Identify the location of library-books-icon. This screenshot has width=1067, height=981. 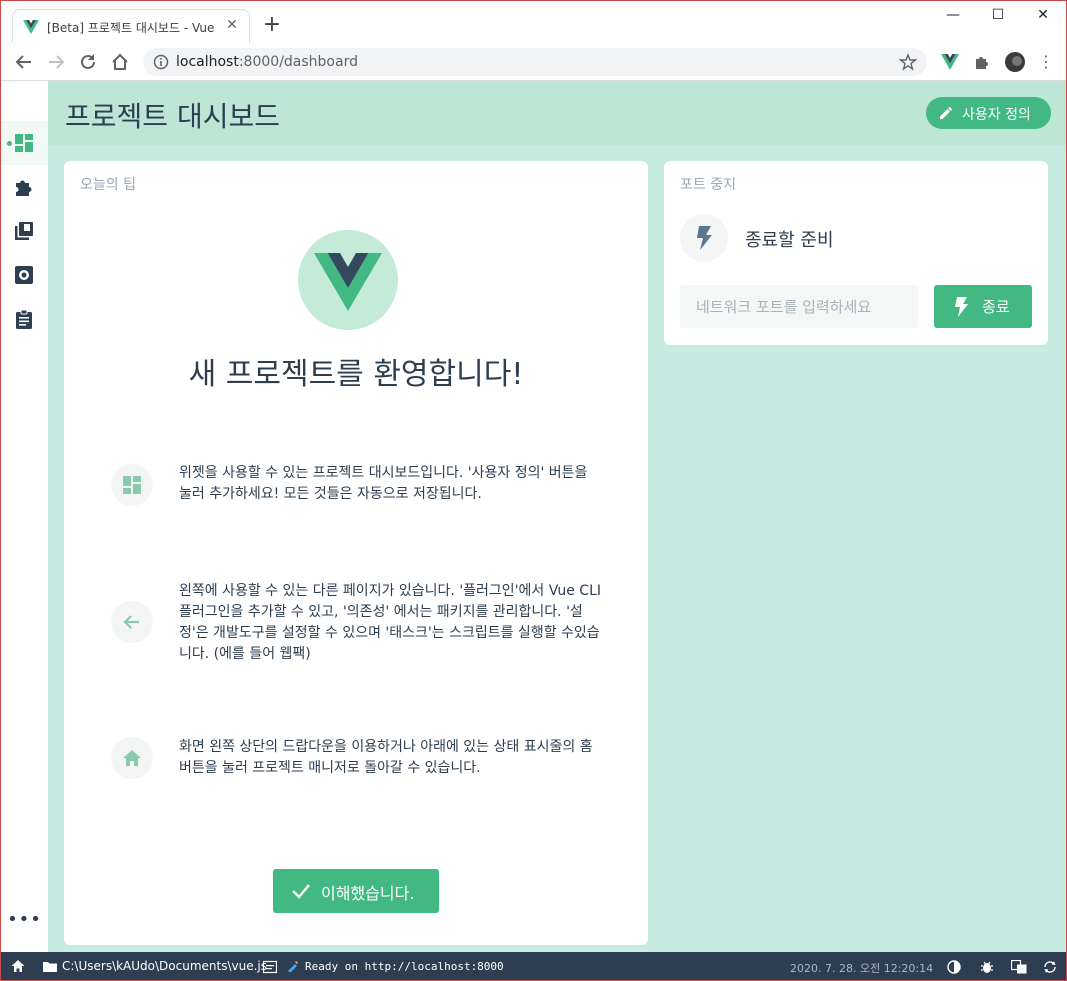
(24, 231).